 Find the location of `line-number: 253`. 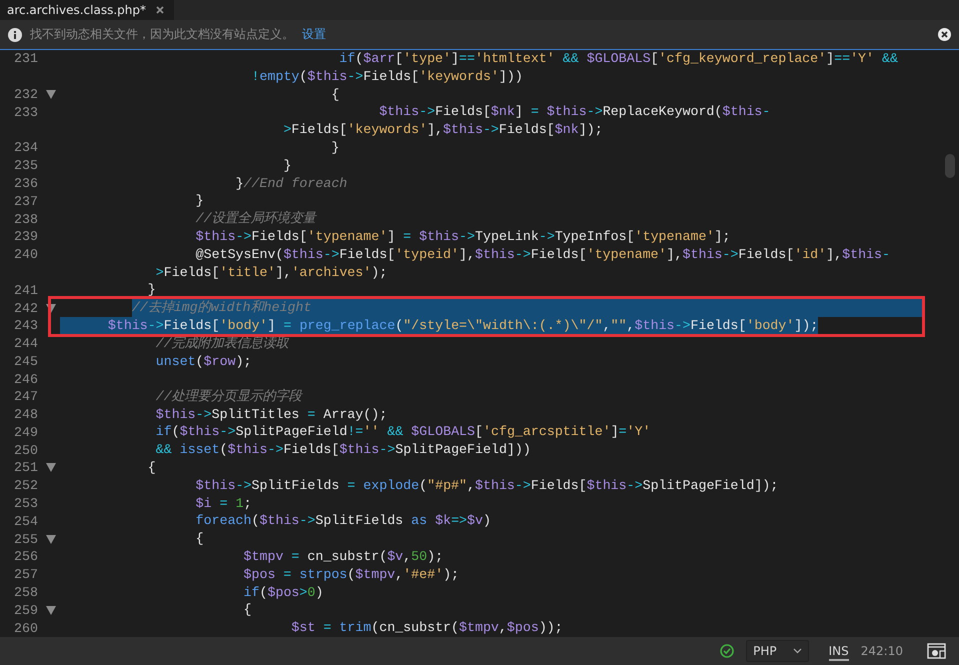

line-number: 253 is located at coordinates (25, 504).